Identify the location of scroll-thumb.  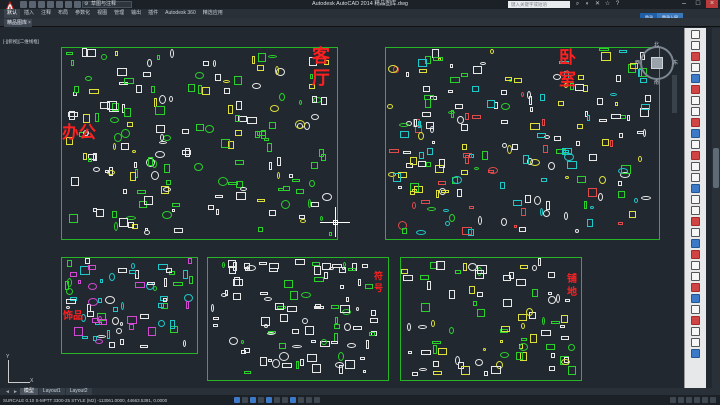
(716, 168).